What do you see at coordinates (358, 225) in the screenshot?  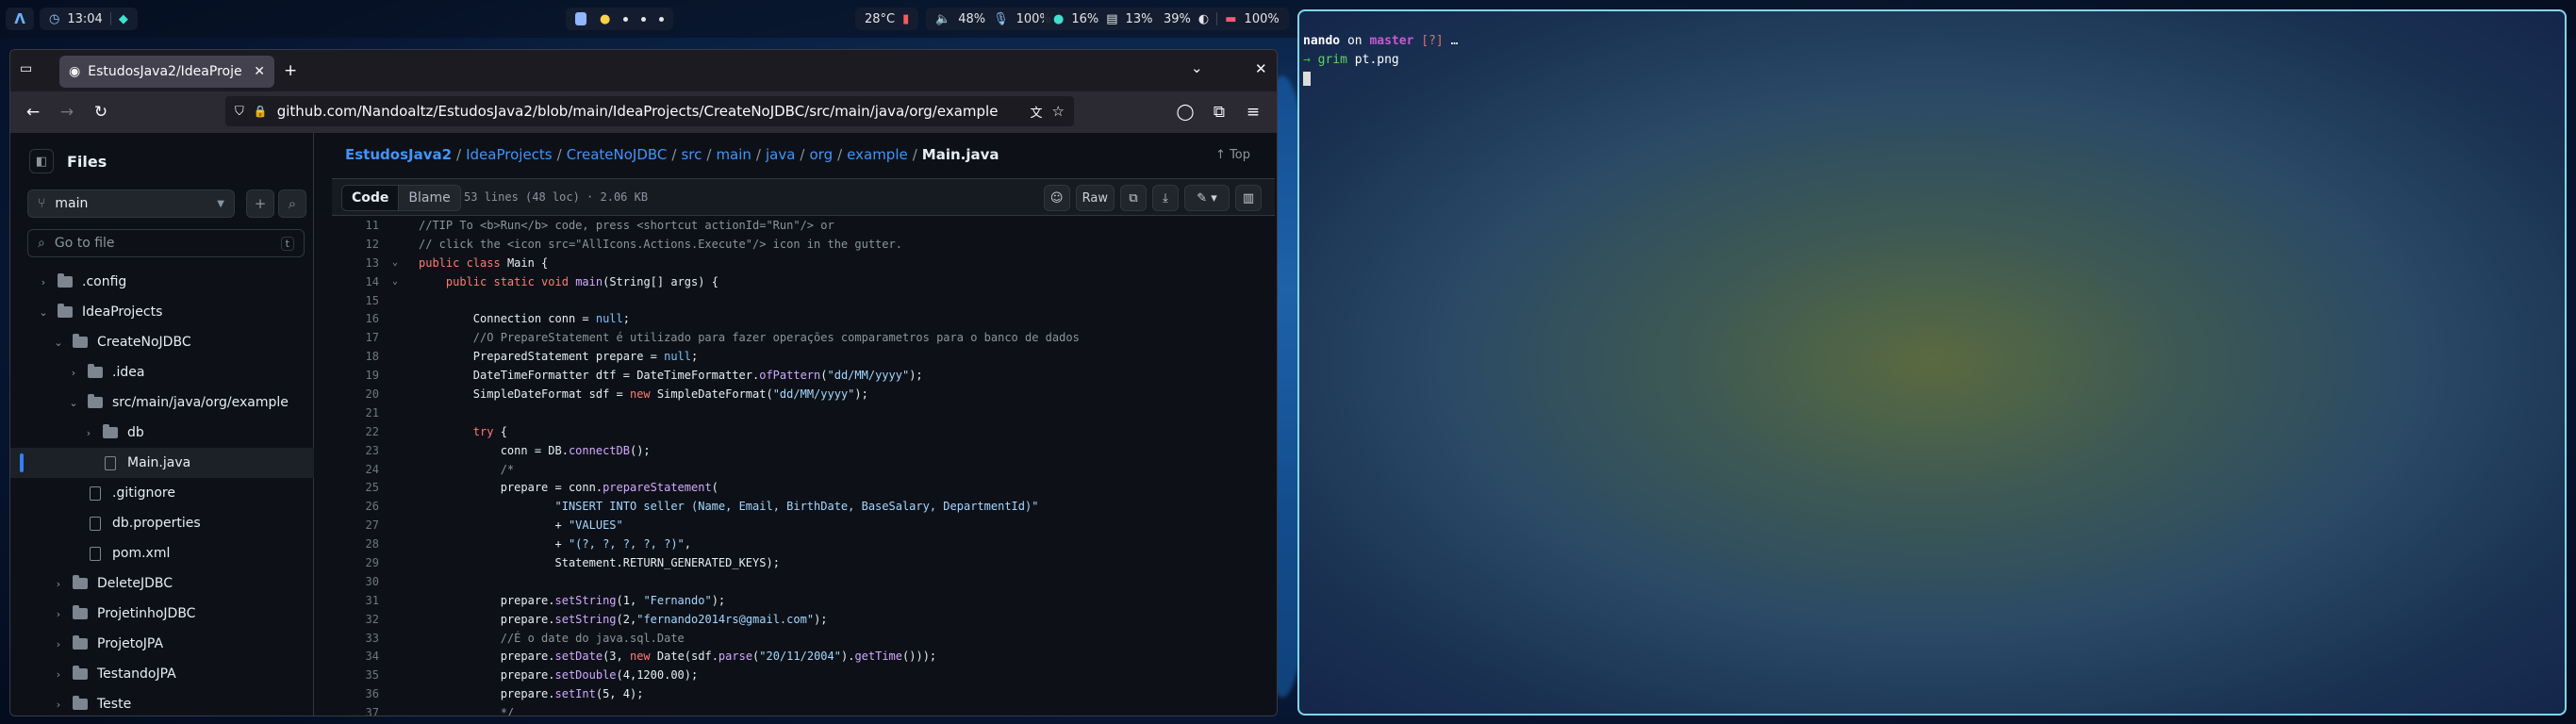 I see `line-number: 11` at bounding box center [358, 225].